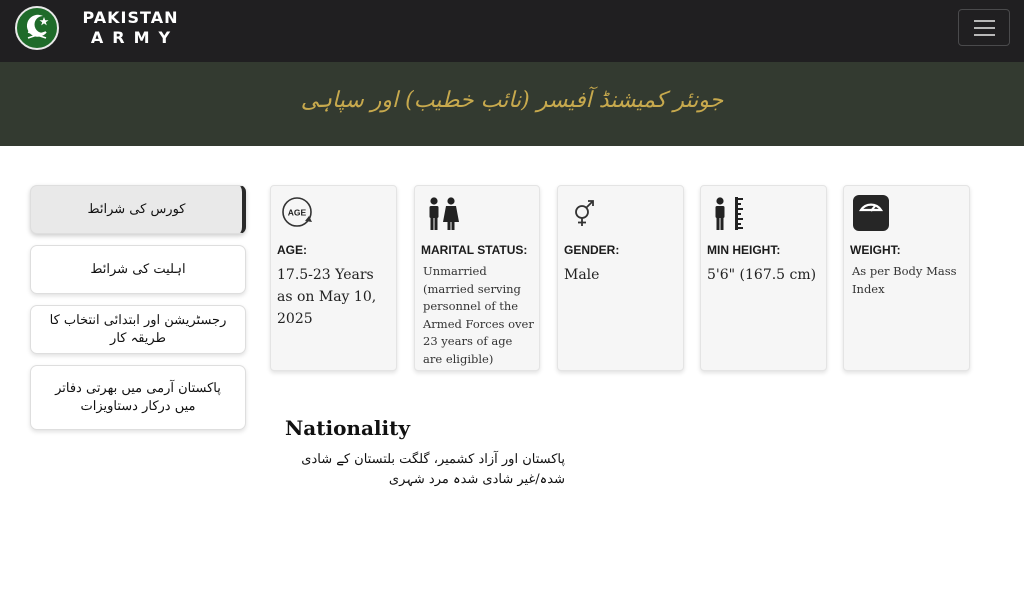 The height and width of the screenshot is (607, 1024). I want to click on gender-label: GENDER:, so click(592, 250).